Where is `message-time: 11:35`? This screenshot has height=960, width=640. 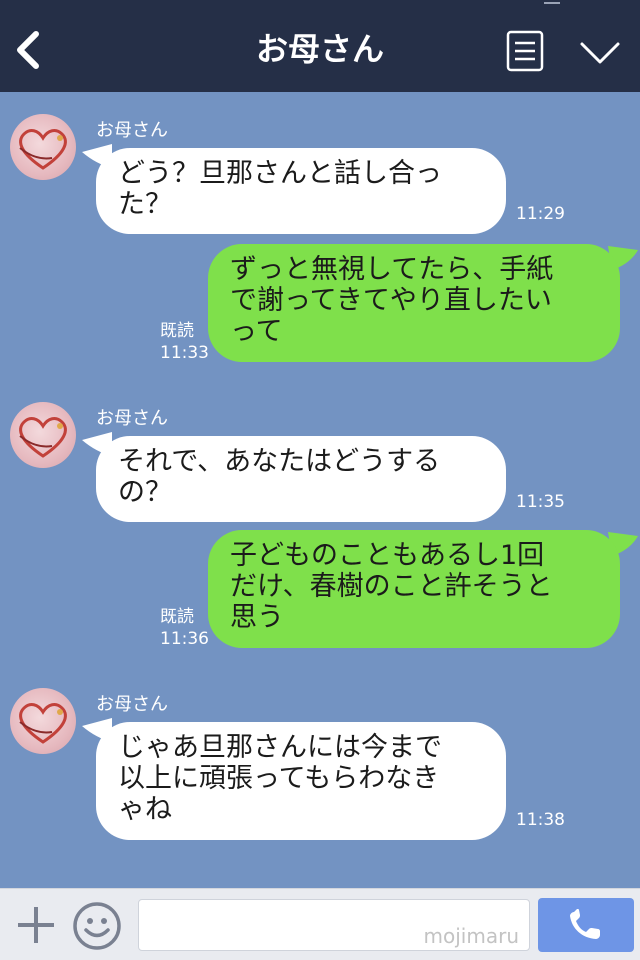 message-time: 11:35 is located at coordinates (540, 502).